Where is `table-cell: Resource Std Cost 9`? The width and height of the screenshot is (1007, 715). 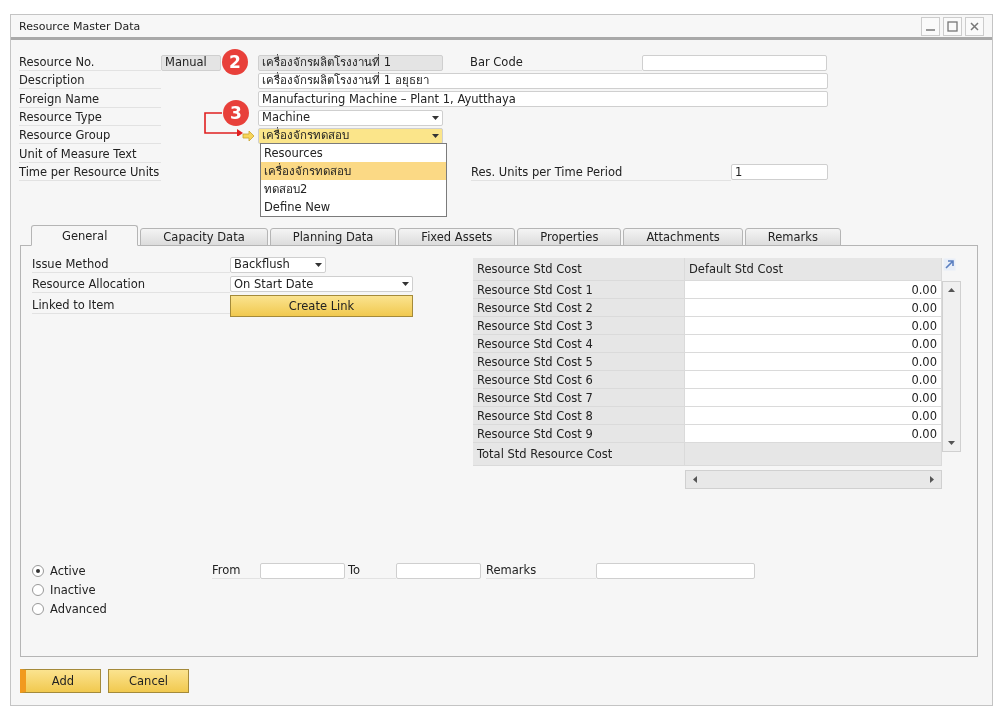 table-cell: Resource Std Cost 9 is located at coordinates (579, 434).